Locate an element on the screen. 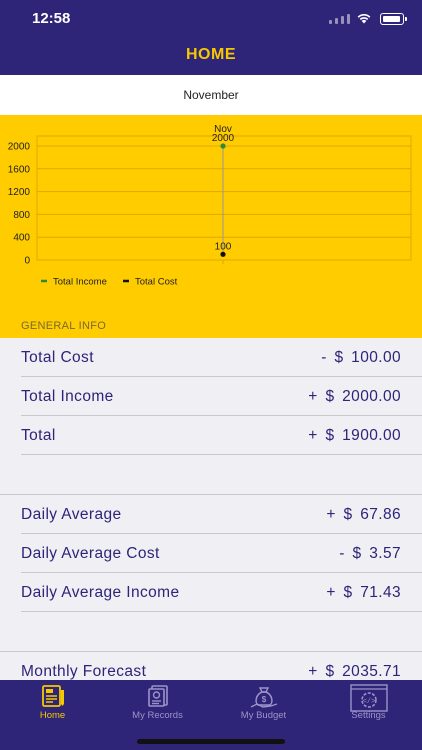 This screenshot has height=750, width=422. general-info-header: GENERAL INFO is located at coordinates (64, 326).